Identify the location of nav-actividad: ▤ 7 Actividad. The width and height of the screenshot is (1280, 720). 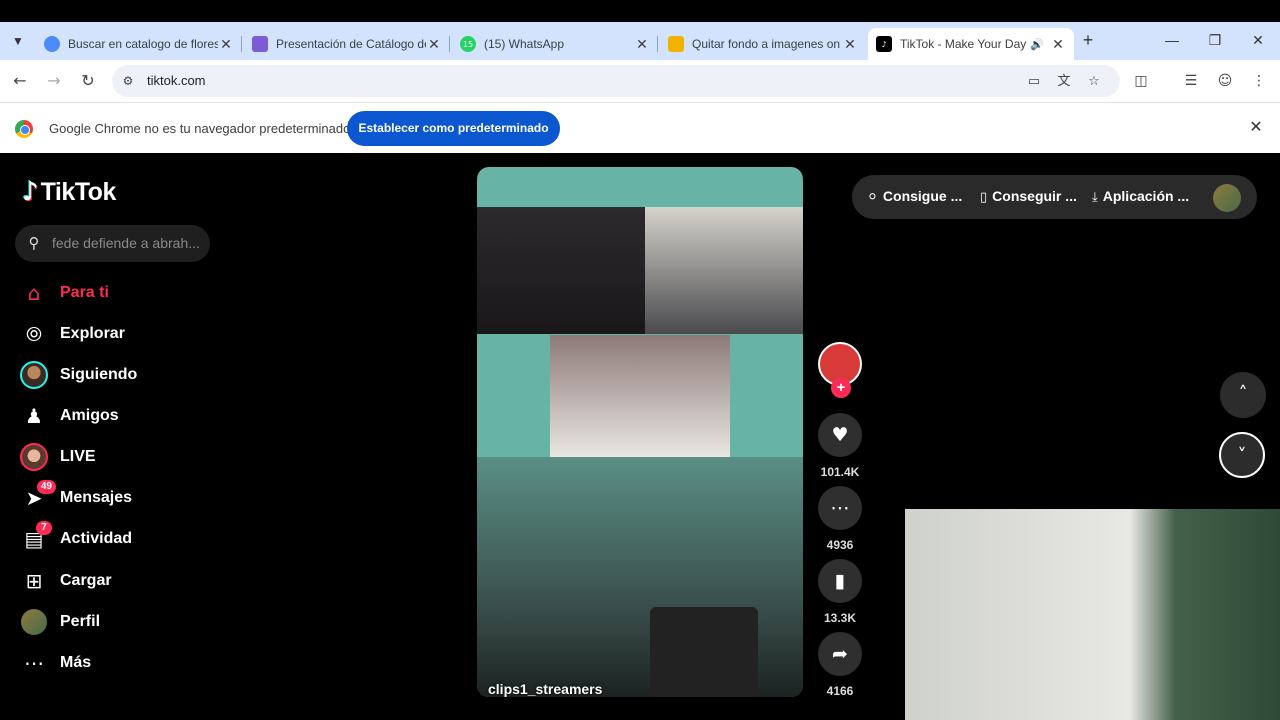
(118, 538).